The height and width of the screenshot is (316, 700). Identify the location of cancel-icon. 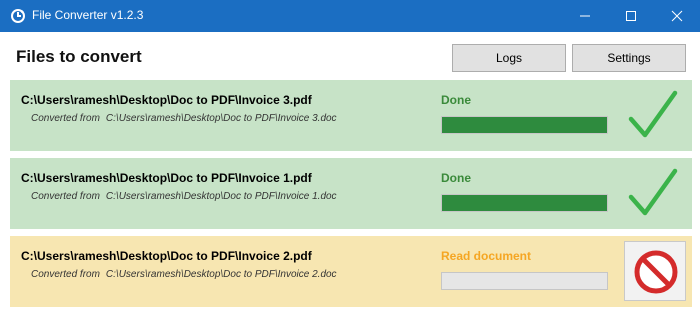
(656, 272).